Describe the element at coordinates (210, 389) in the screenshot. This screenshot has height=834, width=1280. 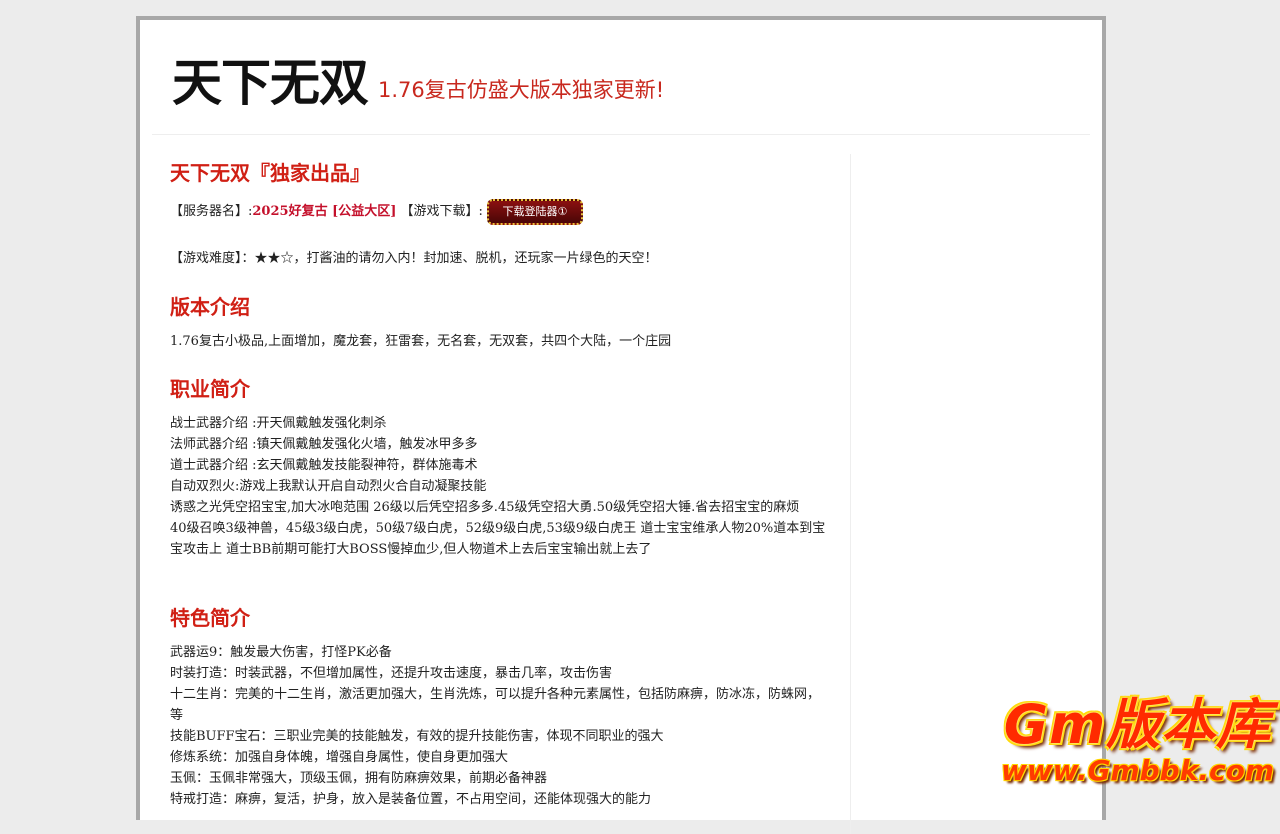
I see `classes-heading: 职业简介` at that location.